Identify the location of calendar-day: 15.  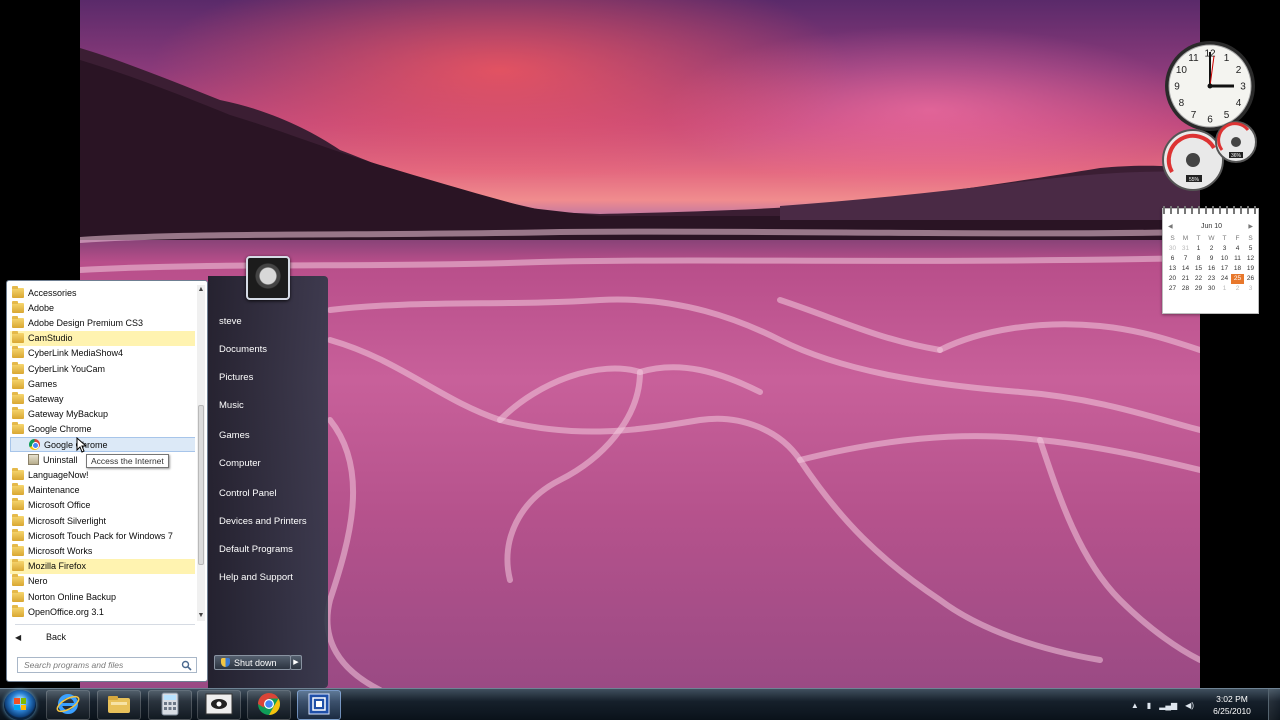
(1198, 269).